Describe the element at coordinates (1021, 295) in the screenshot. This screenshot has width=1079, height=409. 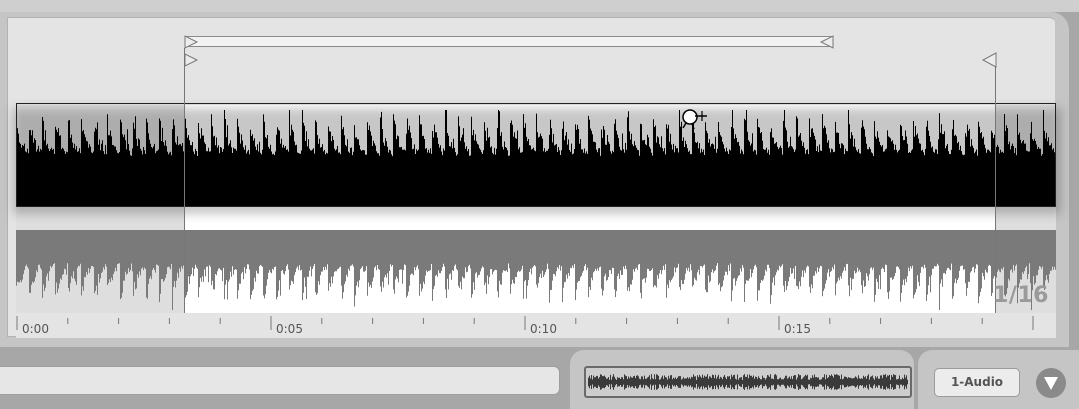
I see `grid-label: 1/16` at that location.